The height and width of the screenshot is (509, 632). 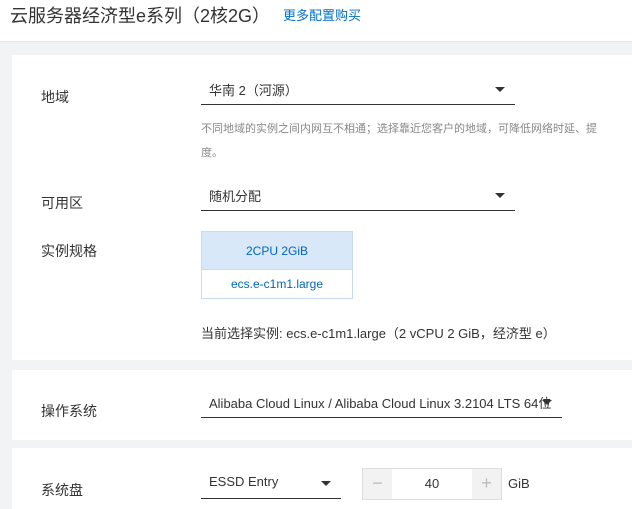 What do you see at coordinates (519, 483) in the screenshot?
I see `disk-unit: GiB` at bounding box center [519, 483].